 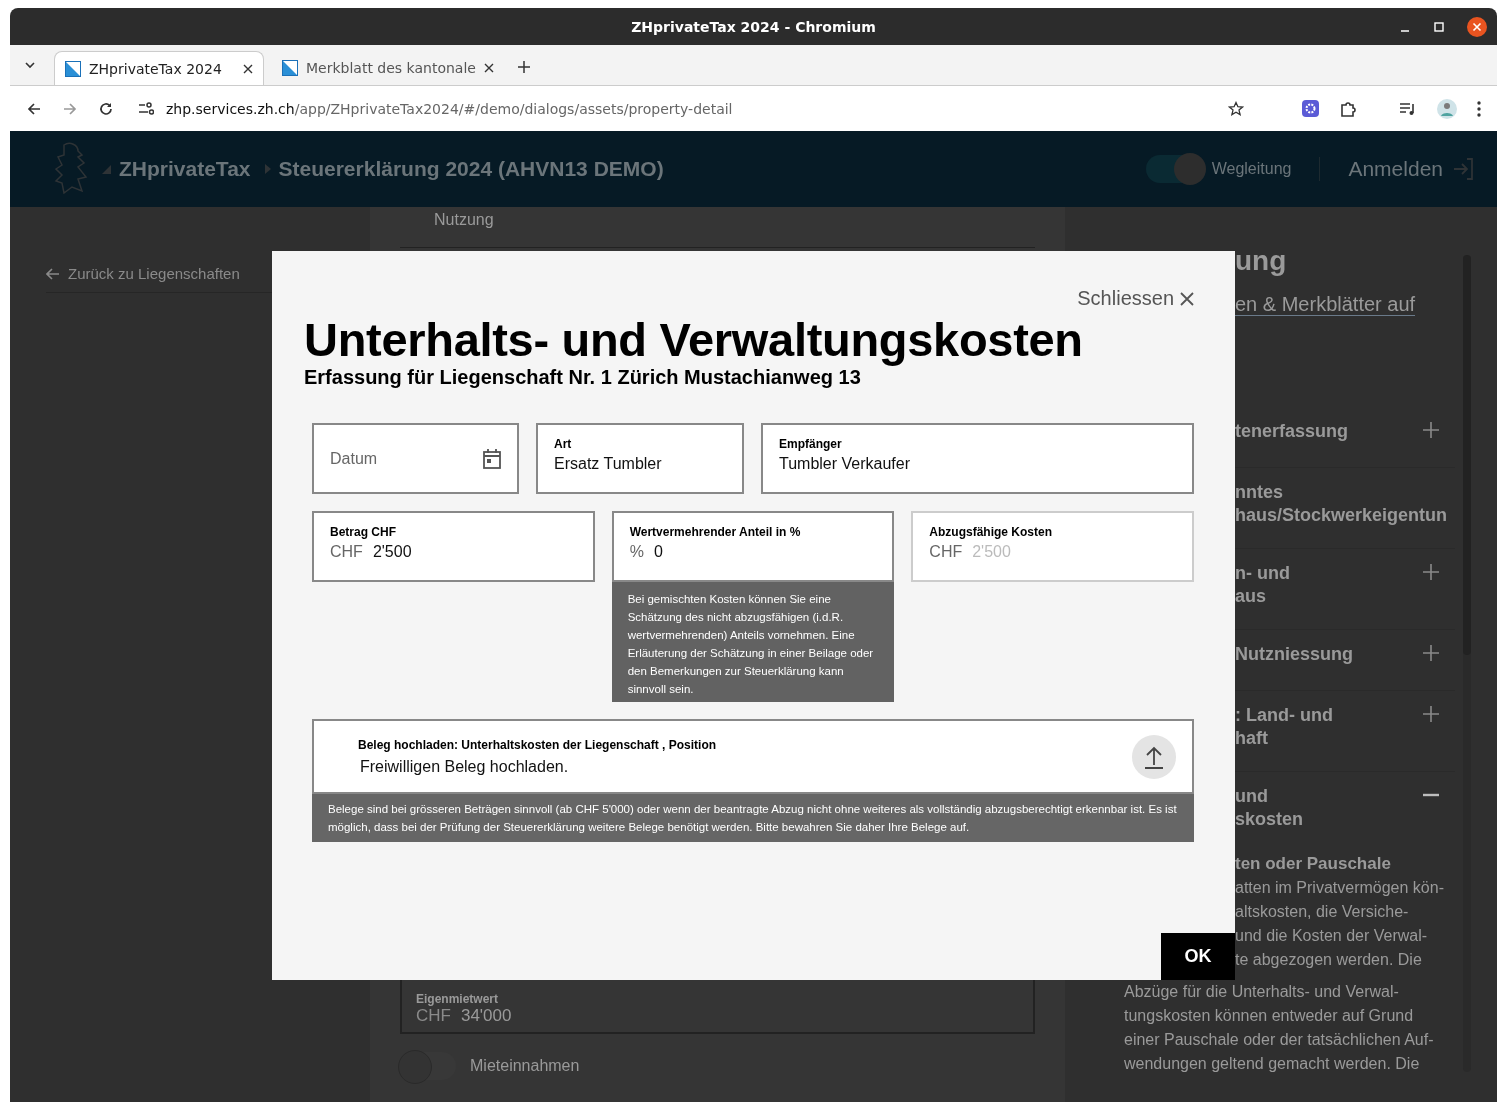 I want to click on upload-icon, so click(x=1154, y=756).